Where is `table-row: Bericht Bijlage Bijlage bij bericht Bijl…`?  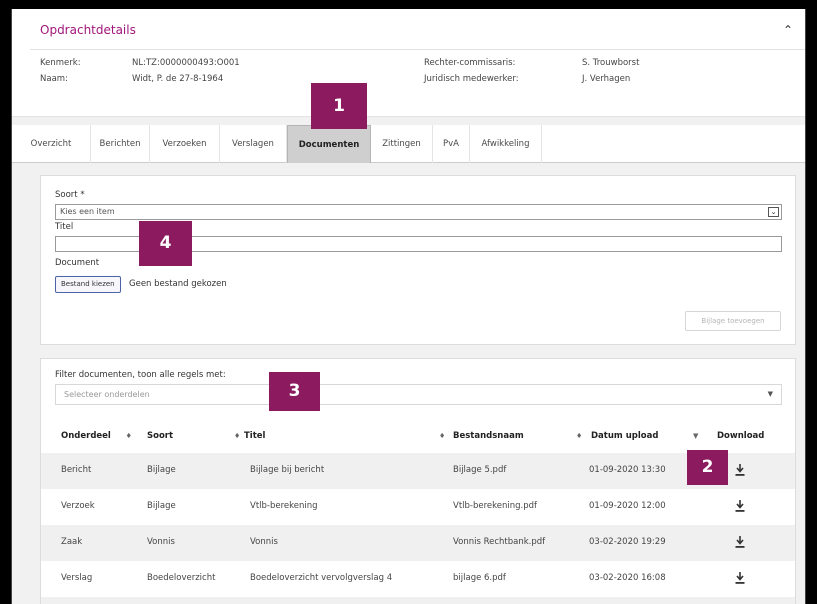 table-row: Bericht Bijlage Bijlage bij bericht Bijl… is located at coordinates (418, 471).